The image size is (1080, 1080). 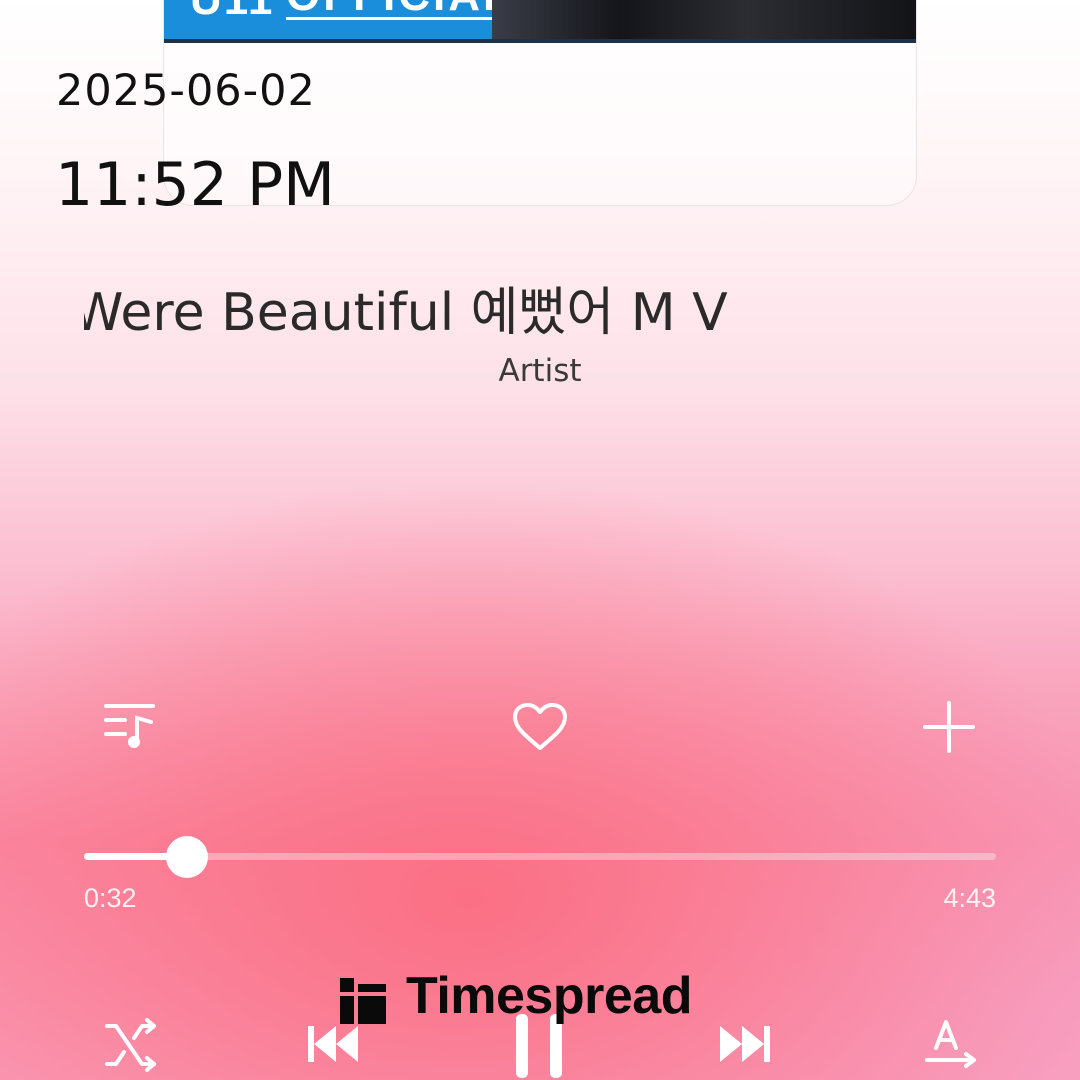 I want to click on song-title-marquee: Were Beautiful 예뻤어 M V, so click(x=434, y=305).